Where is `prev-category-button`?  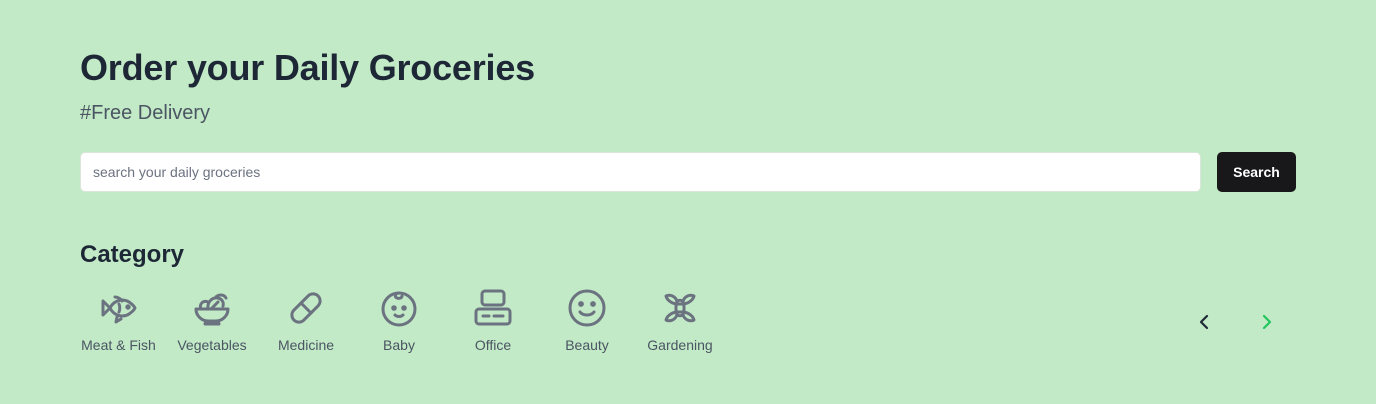 prev-category-button is located at coordinates (1204, 322).